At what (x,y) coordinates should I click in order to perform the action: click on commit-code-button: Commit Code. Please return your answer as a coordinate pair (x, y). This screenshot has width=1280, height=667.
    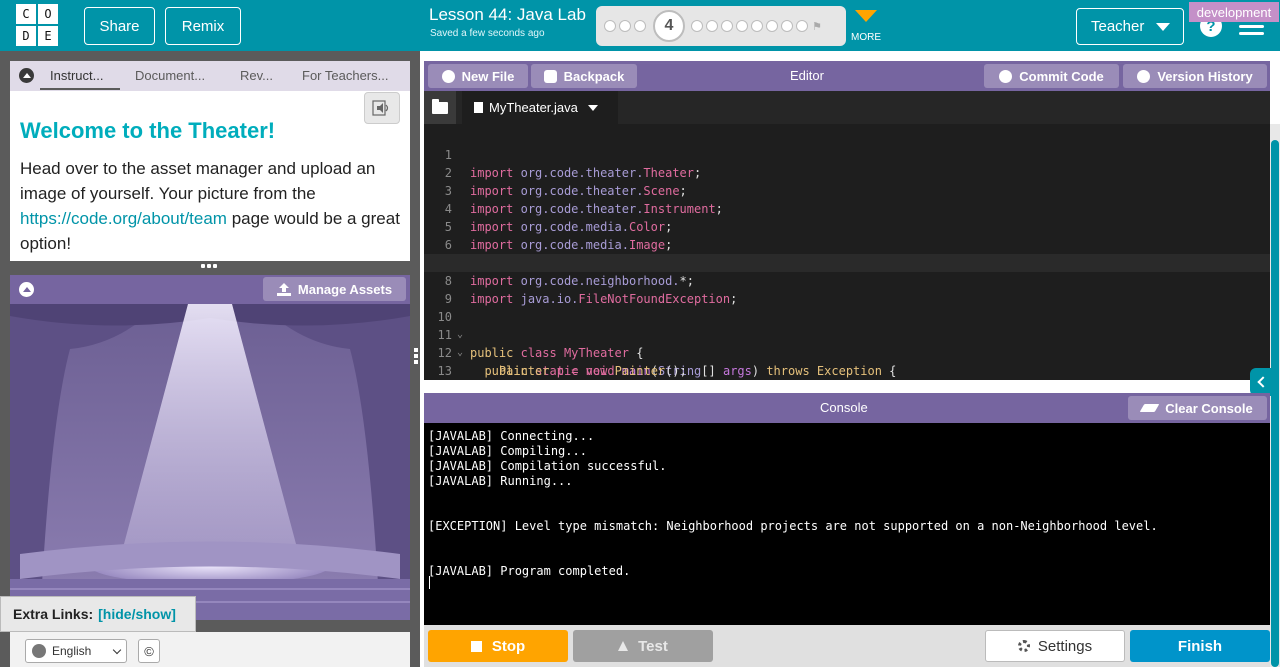
    Looking at the image, I should click on (1051, 76).